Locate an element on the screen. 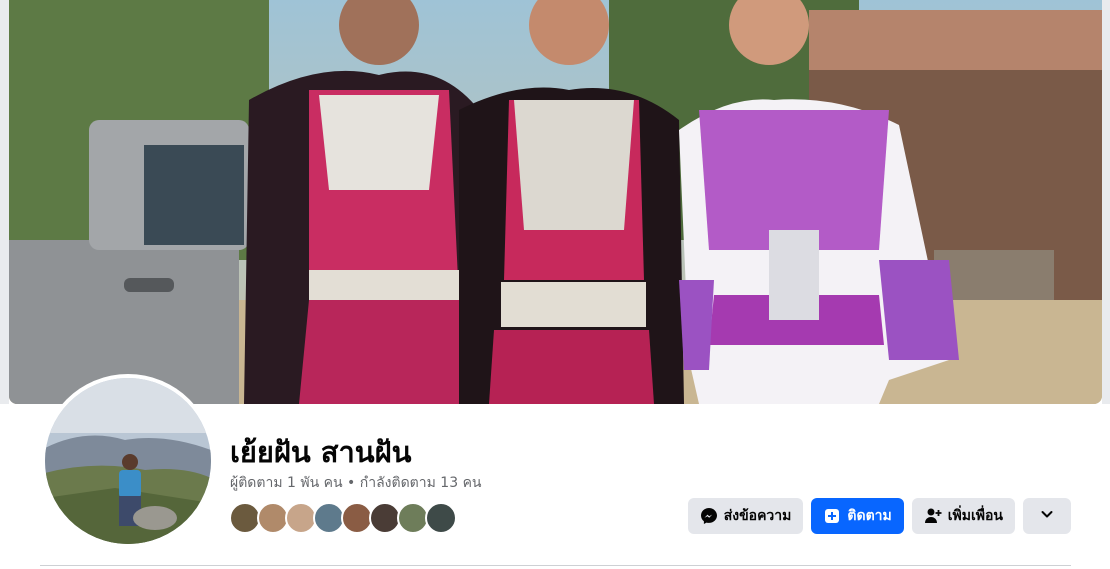 The height and width of the screenshot is (569, 1110). more-options-button is located at coordinates (1047, 516).